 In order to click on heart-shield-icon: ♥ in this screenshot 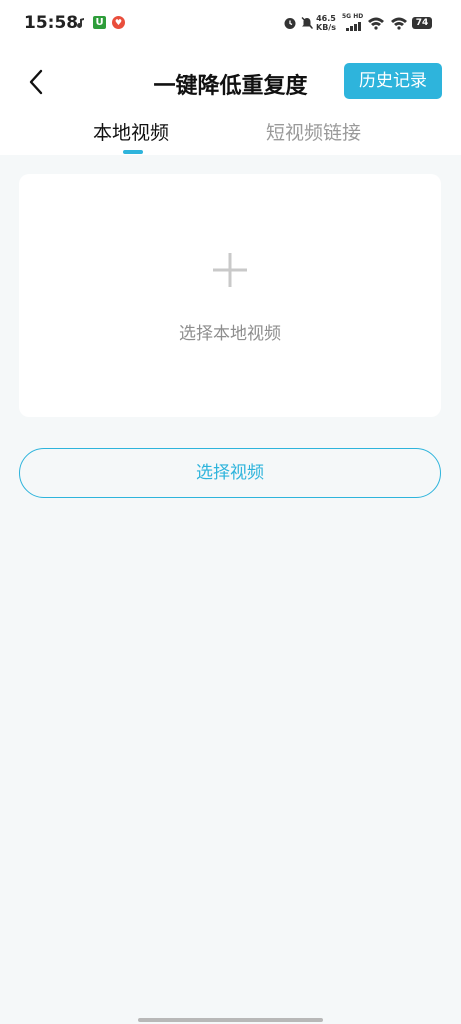, I will do `click(118, 22)`.